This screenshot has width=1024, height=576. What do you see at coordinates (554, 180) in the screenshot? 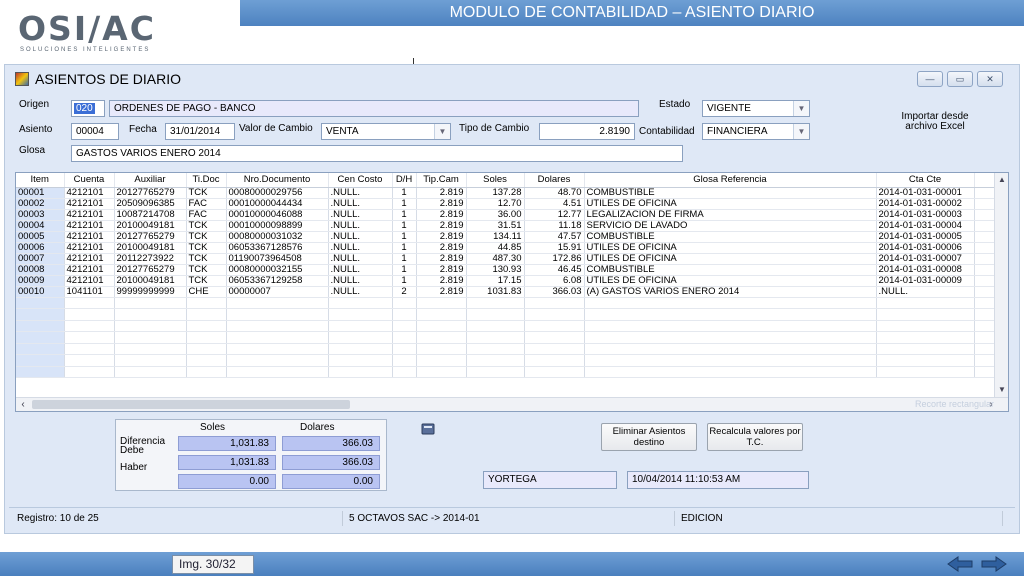
I see `column-header: Dolares` at bounding box center [554, 180].